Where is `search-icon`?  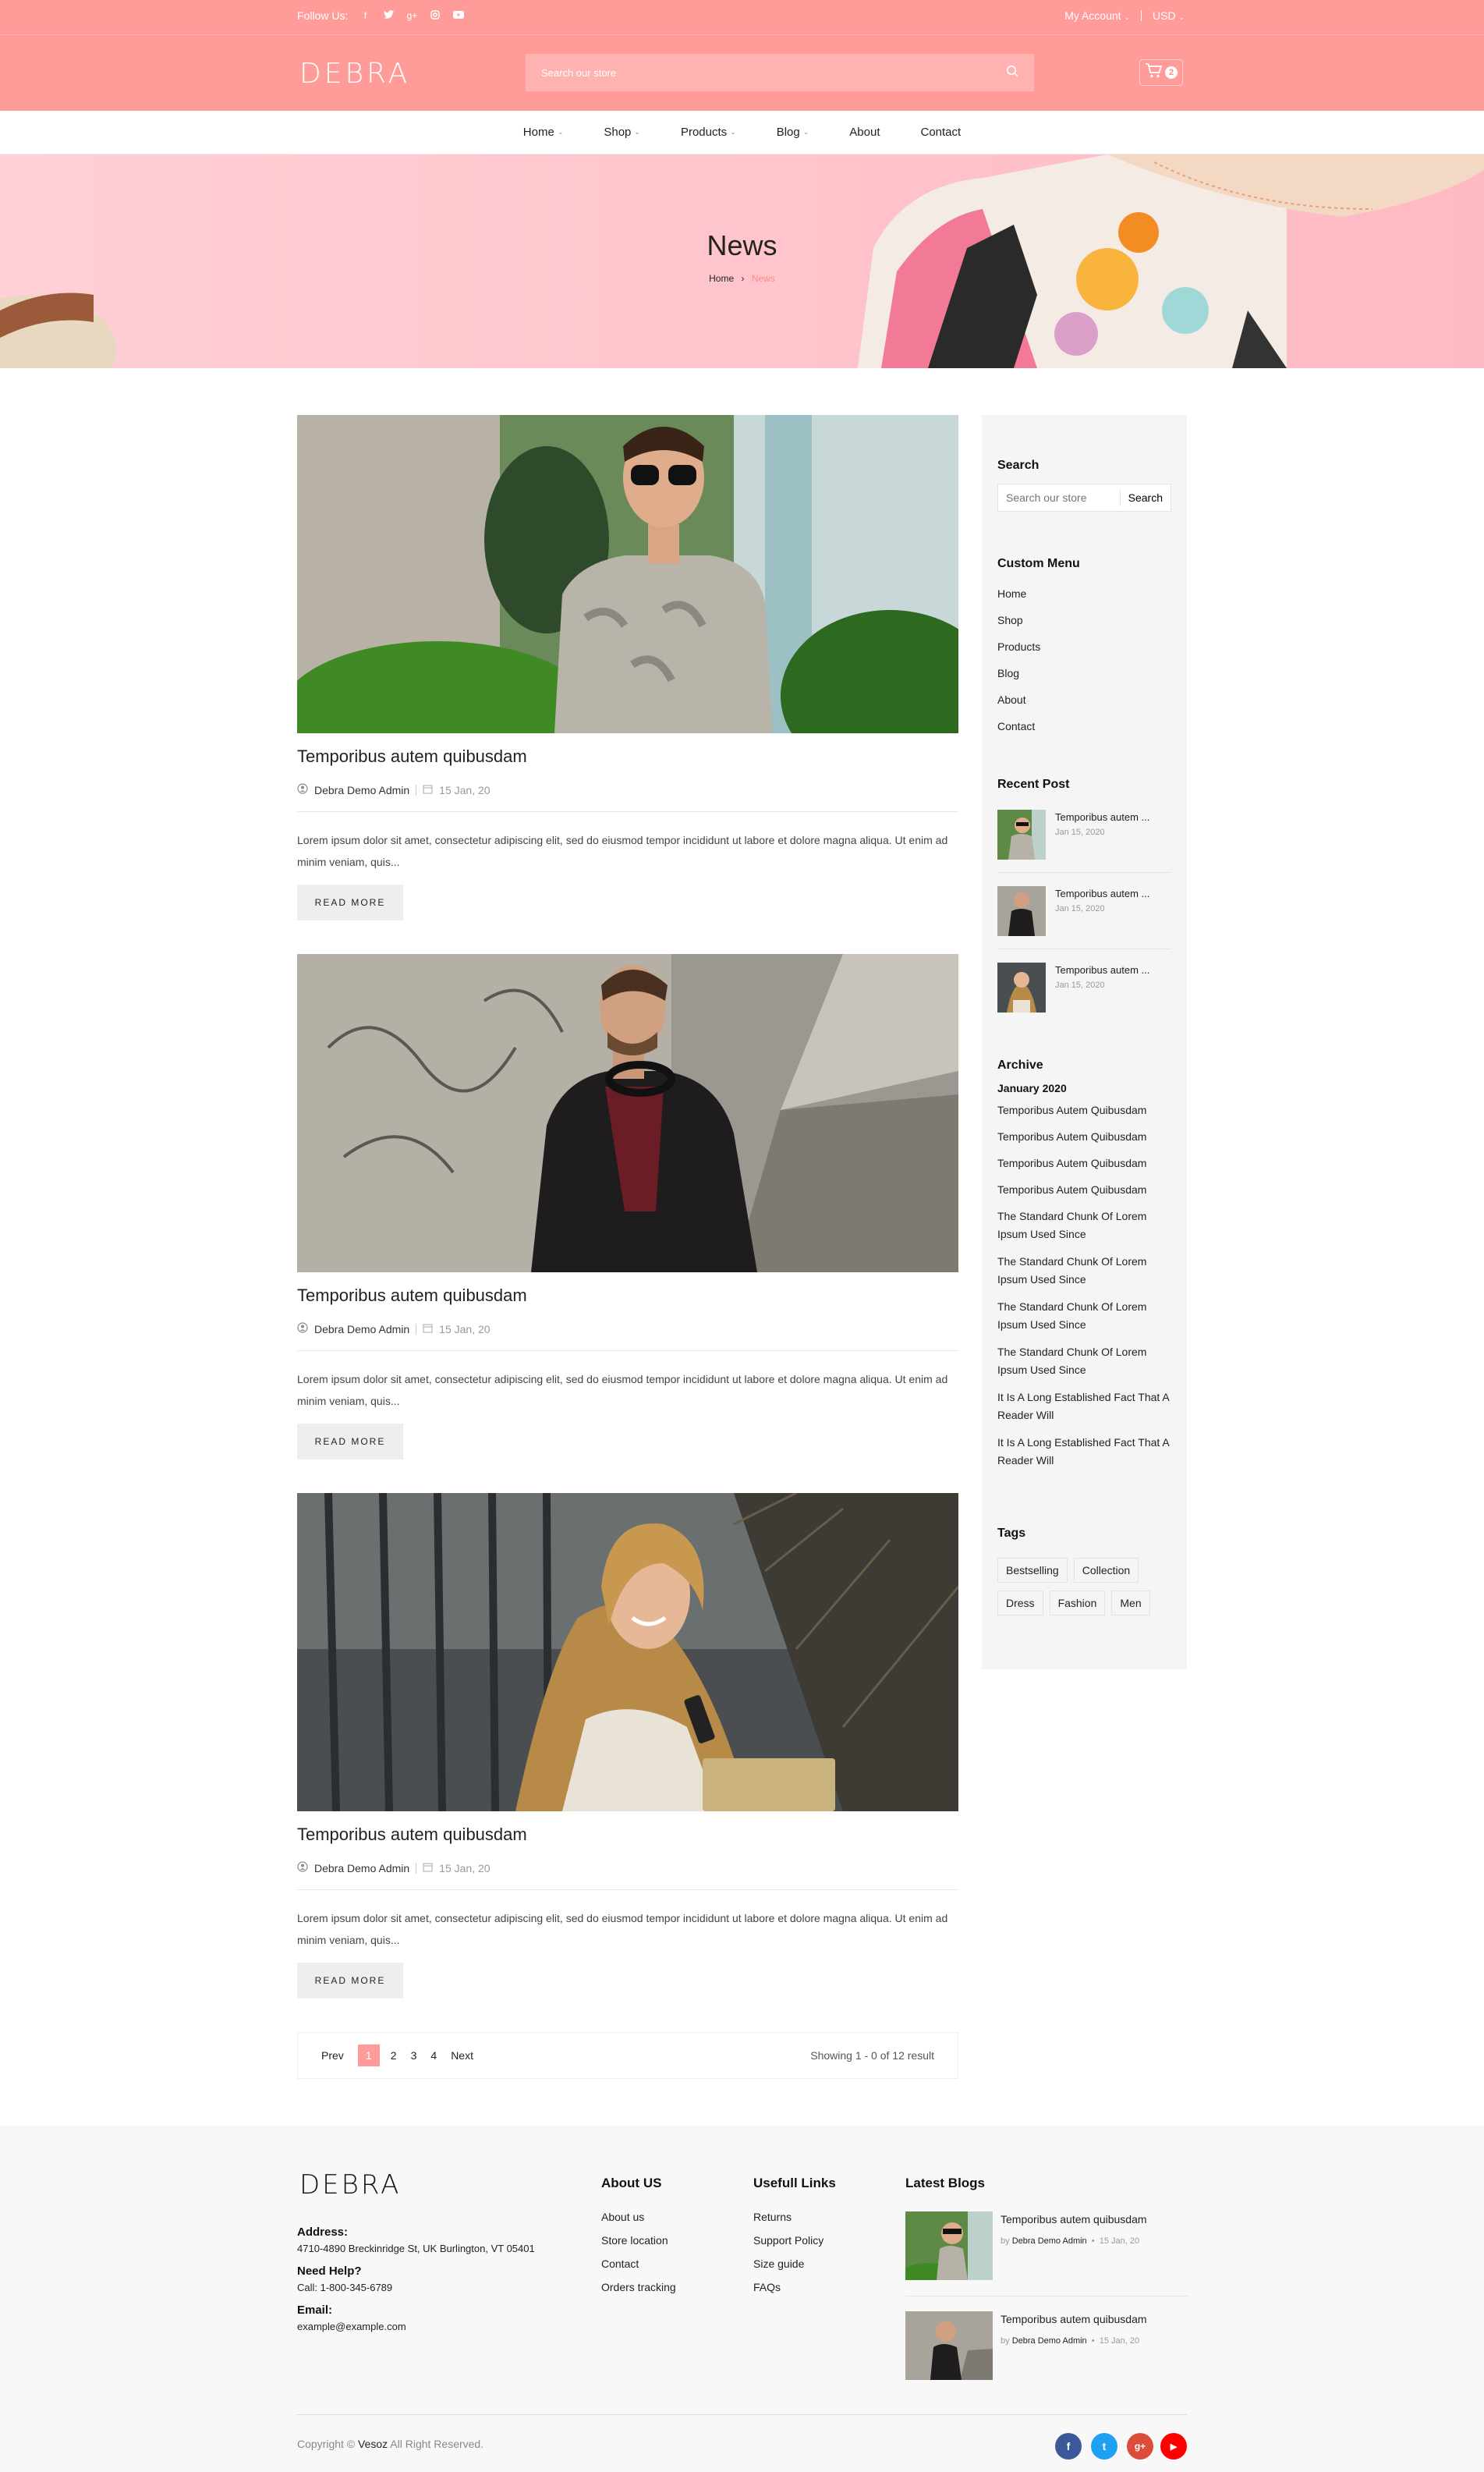
search-icon is located at coordinates (1012, 73).